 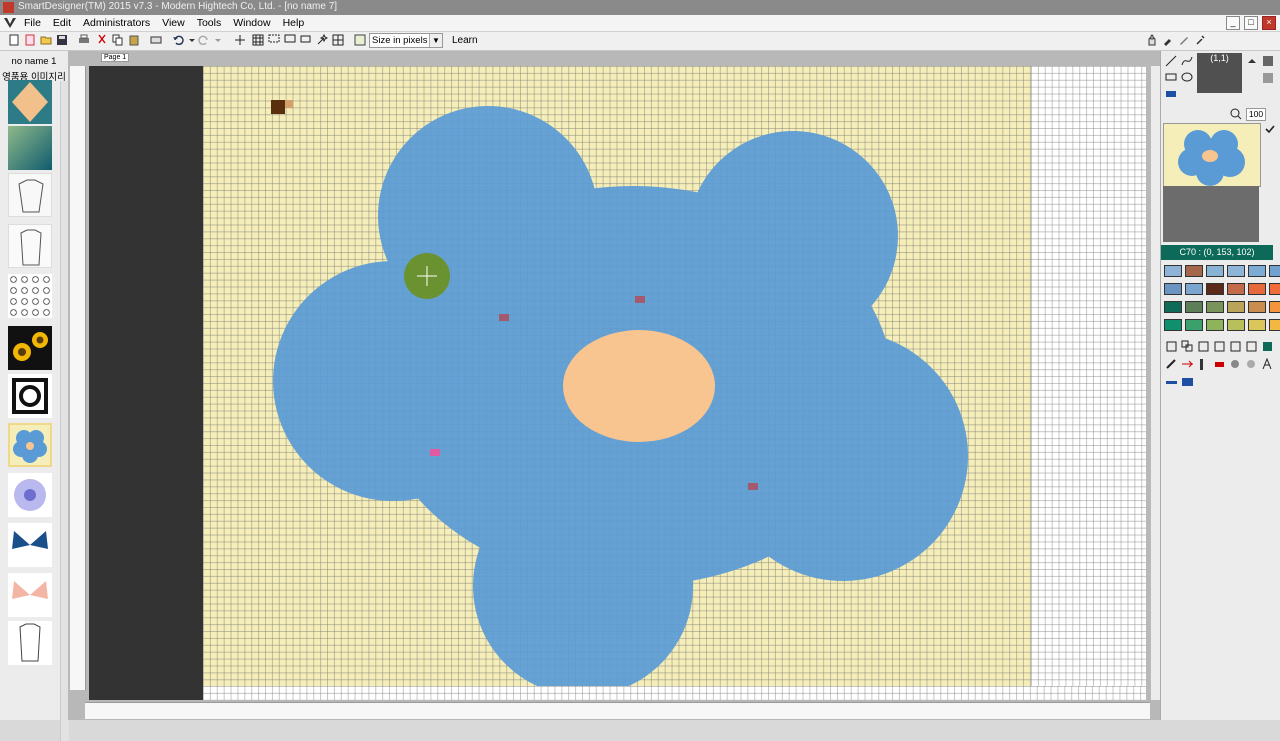 I want to click on recolor-tool-icon, so click(x=1171, y=364).